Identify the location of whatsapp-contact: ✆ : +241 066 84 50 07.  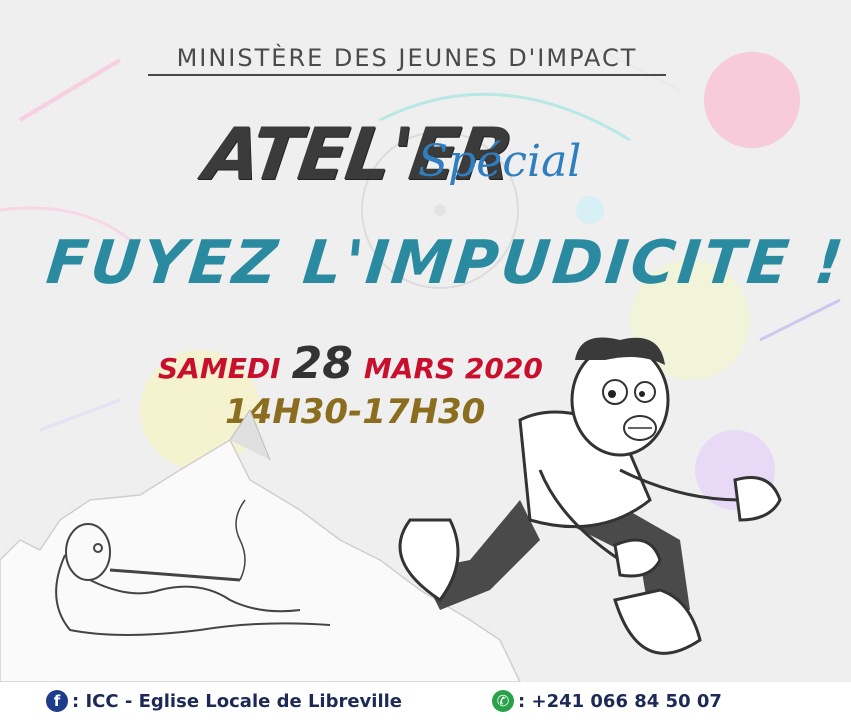
(607, 701).